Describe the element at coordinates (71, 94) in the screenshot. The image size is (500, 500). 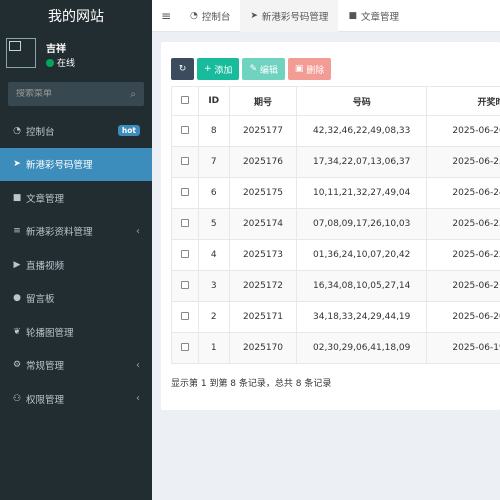
I see `search-input` at that location.